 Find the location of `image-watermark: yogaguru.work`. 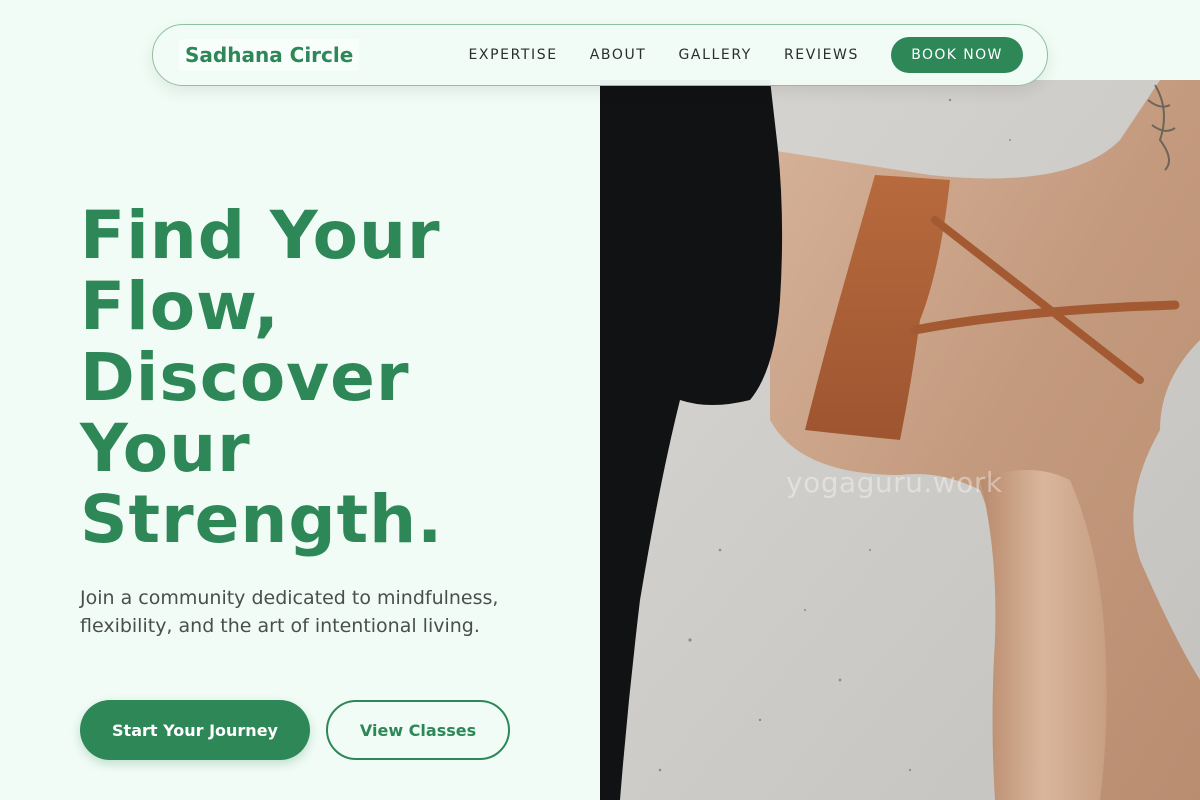

image-watermark: yogaguru.work is located at coordinates (894, 482).